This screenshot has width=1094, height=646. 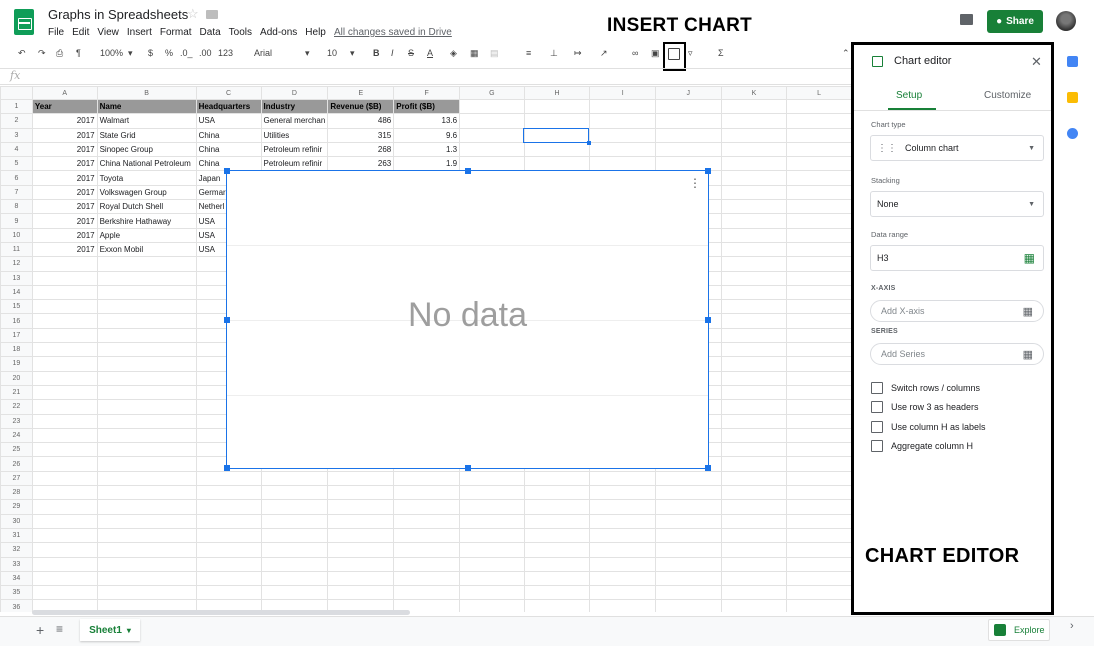 I want to click on cell: China, so click(x=228, y=149).